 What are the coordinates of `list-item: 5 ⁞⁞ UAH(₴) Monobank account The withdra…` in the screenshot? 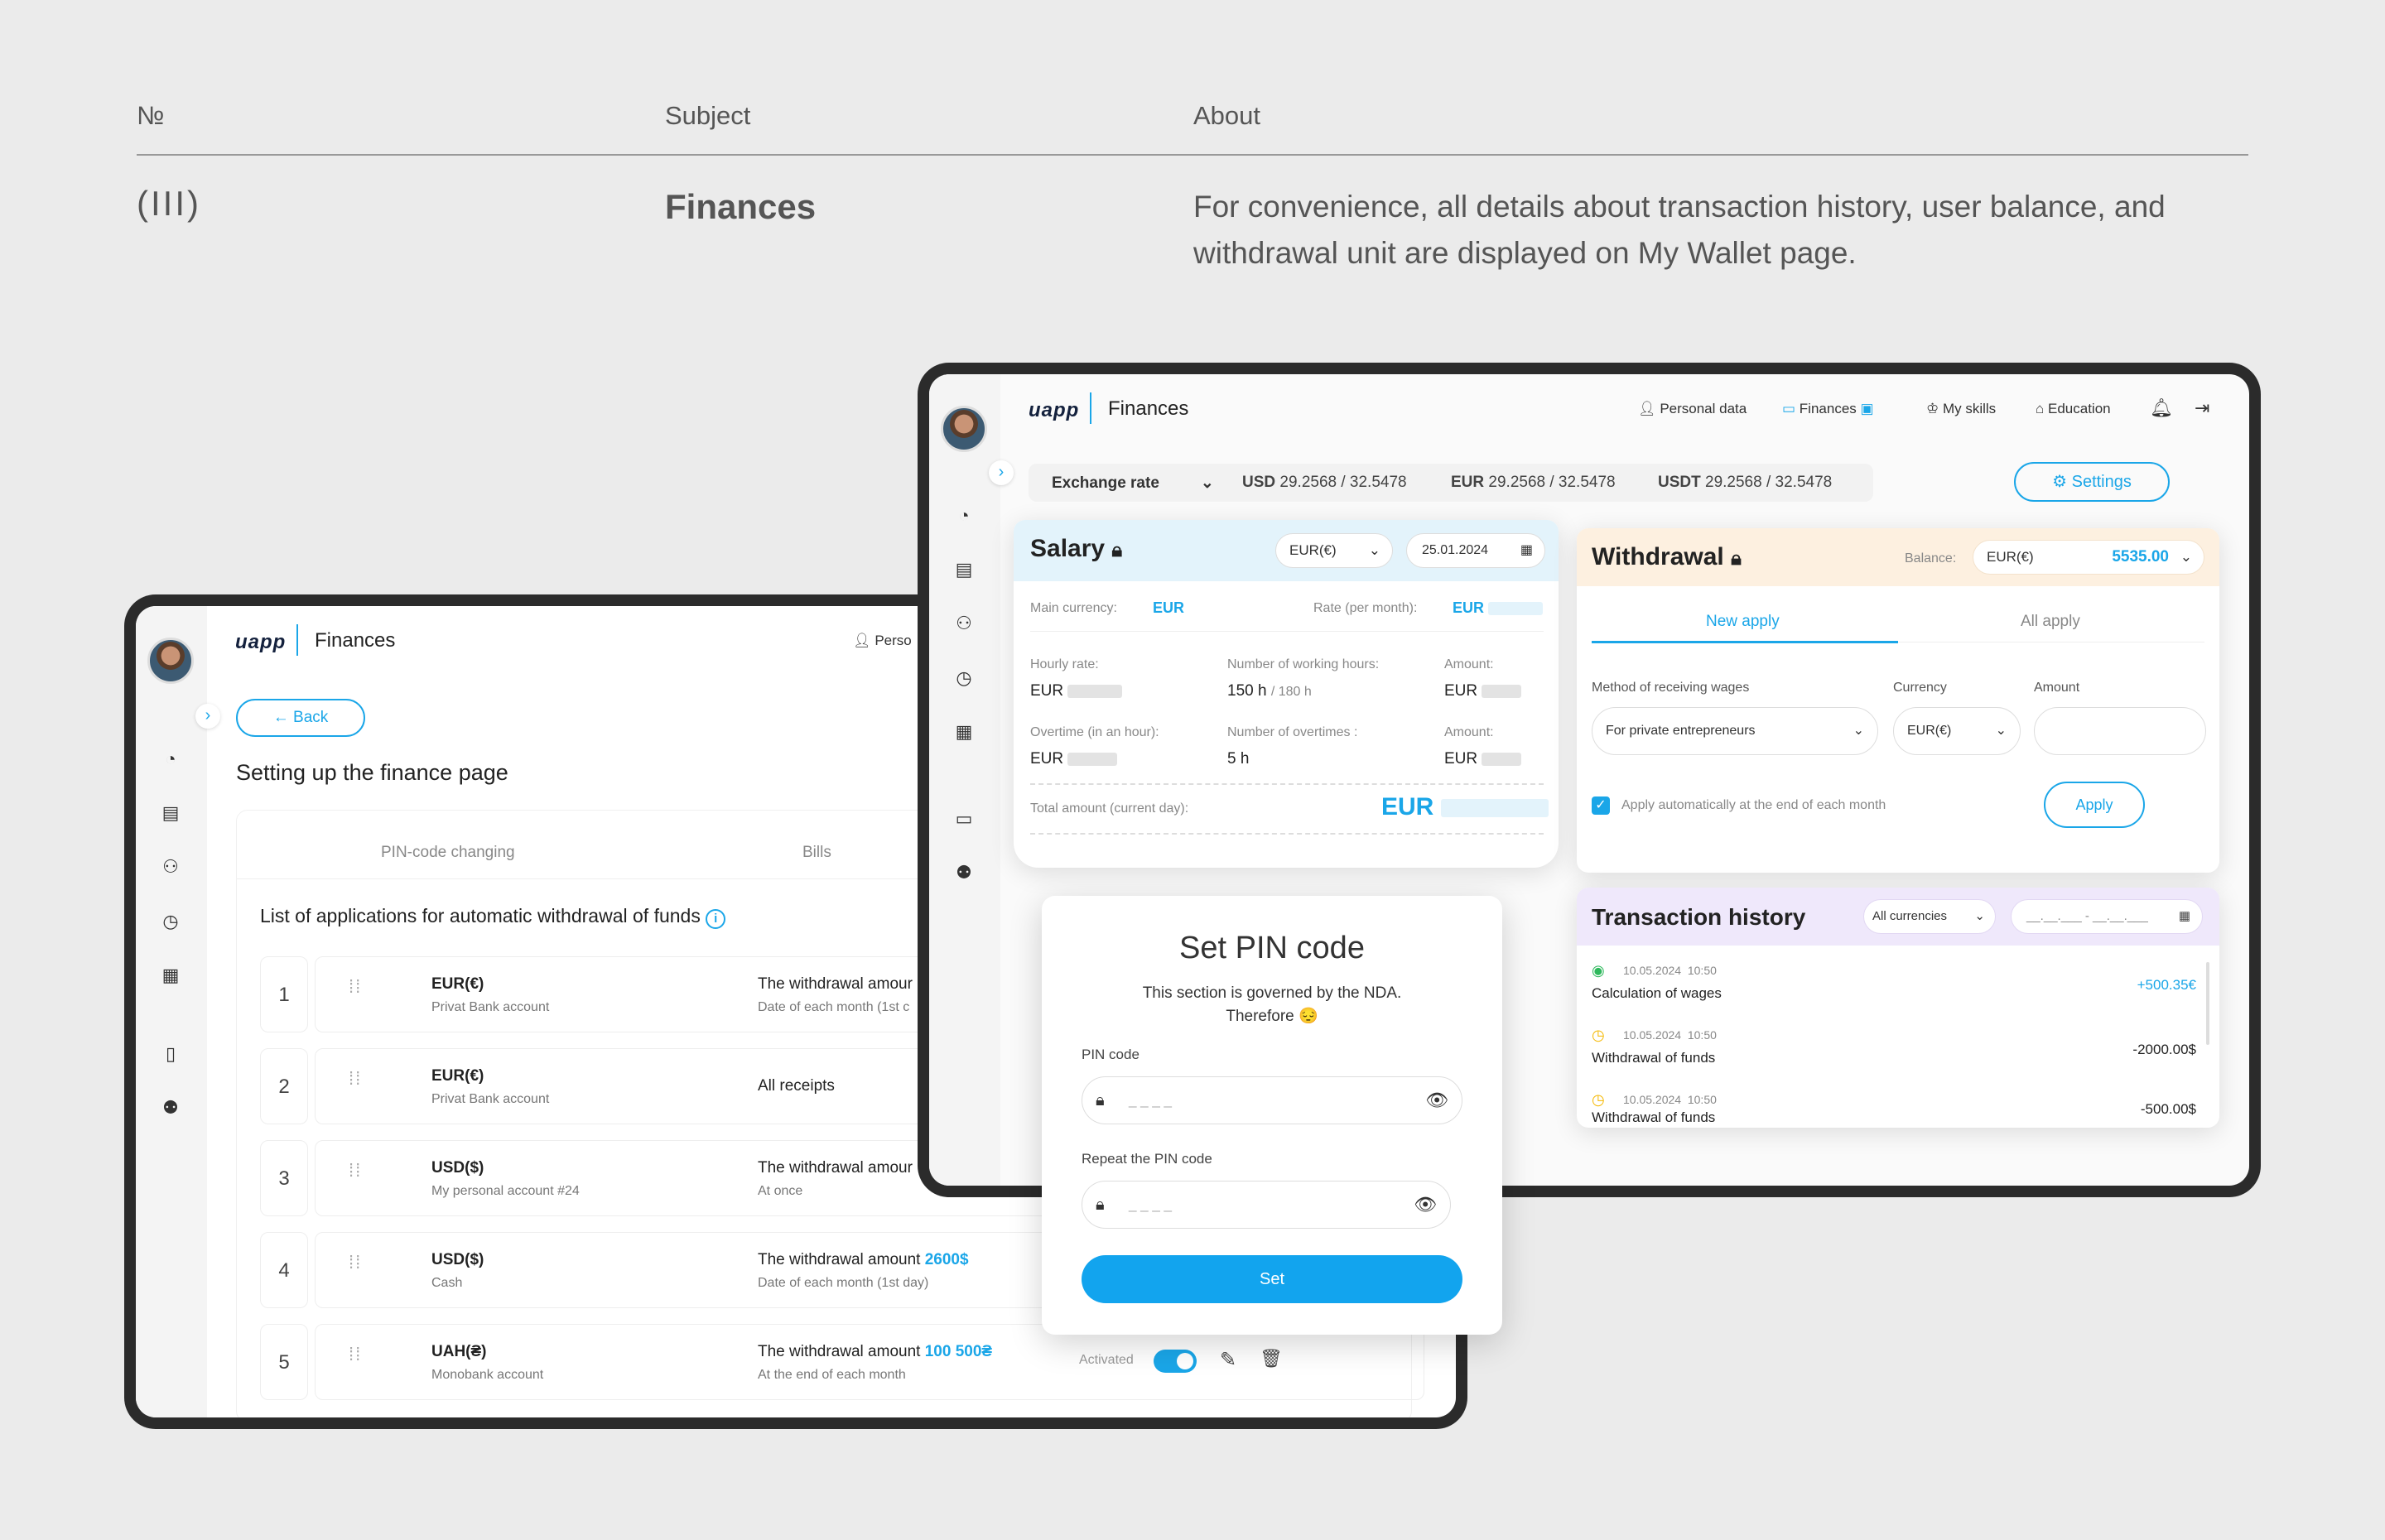 It's located at (842, 1362).